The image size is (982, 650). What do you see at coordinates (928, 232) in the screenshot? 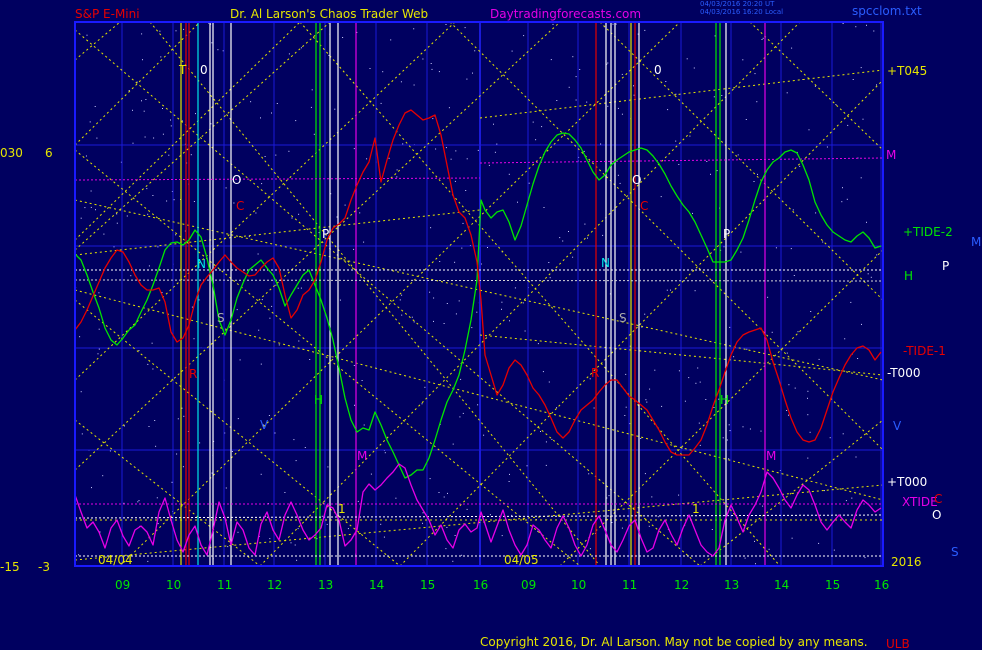
I see `label-tide2: +TIDE-2` at bounding box center [928, 232].